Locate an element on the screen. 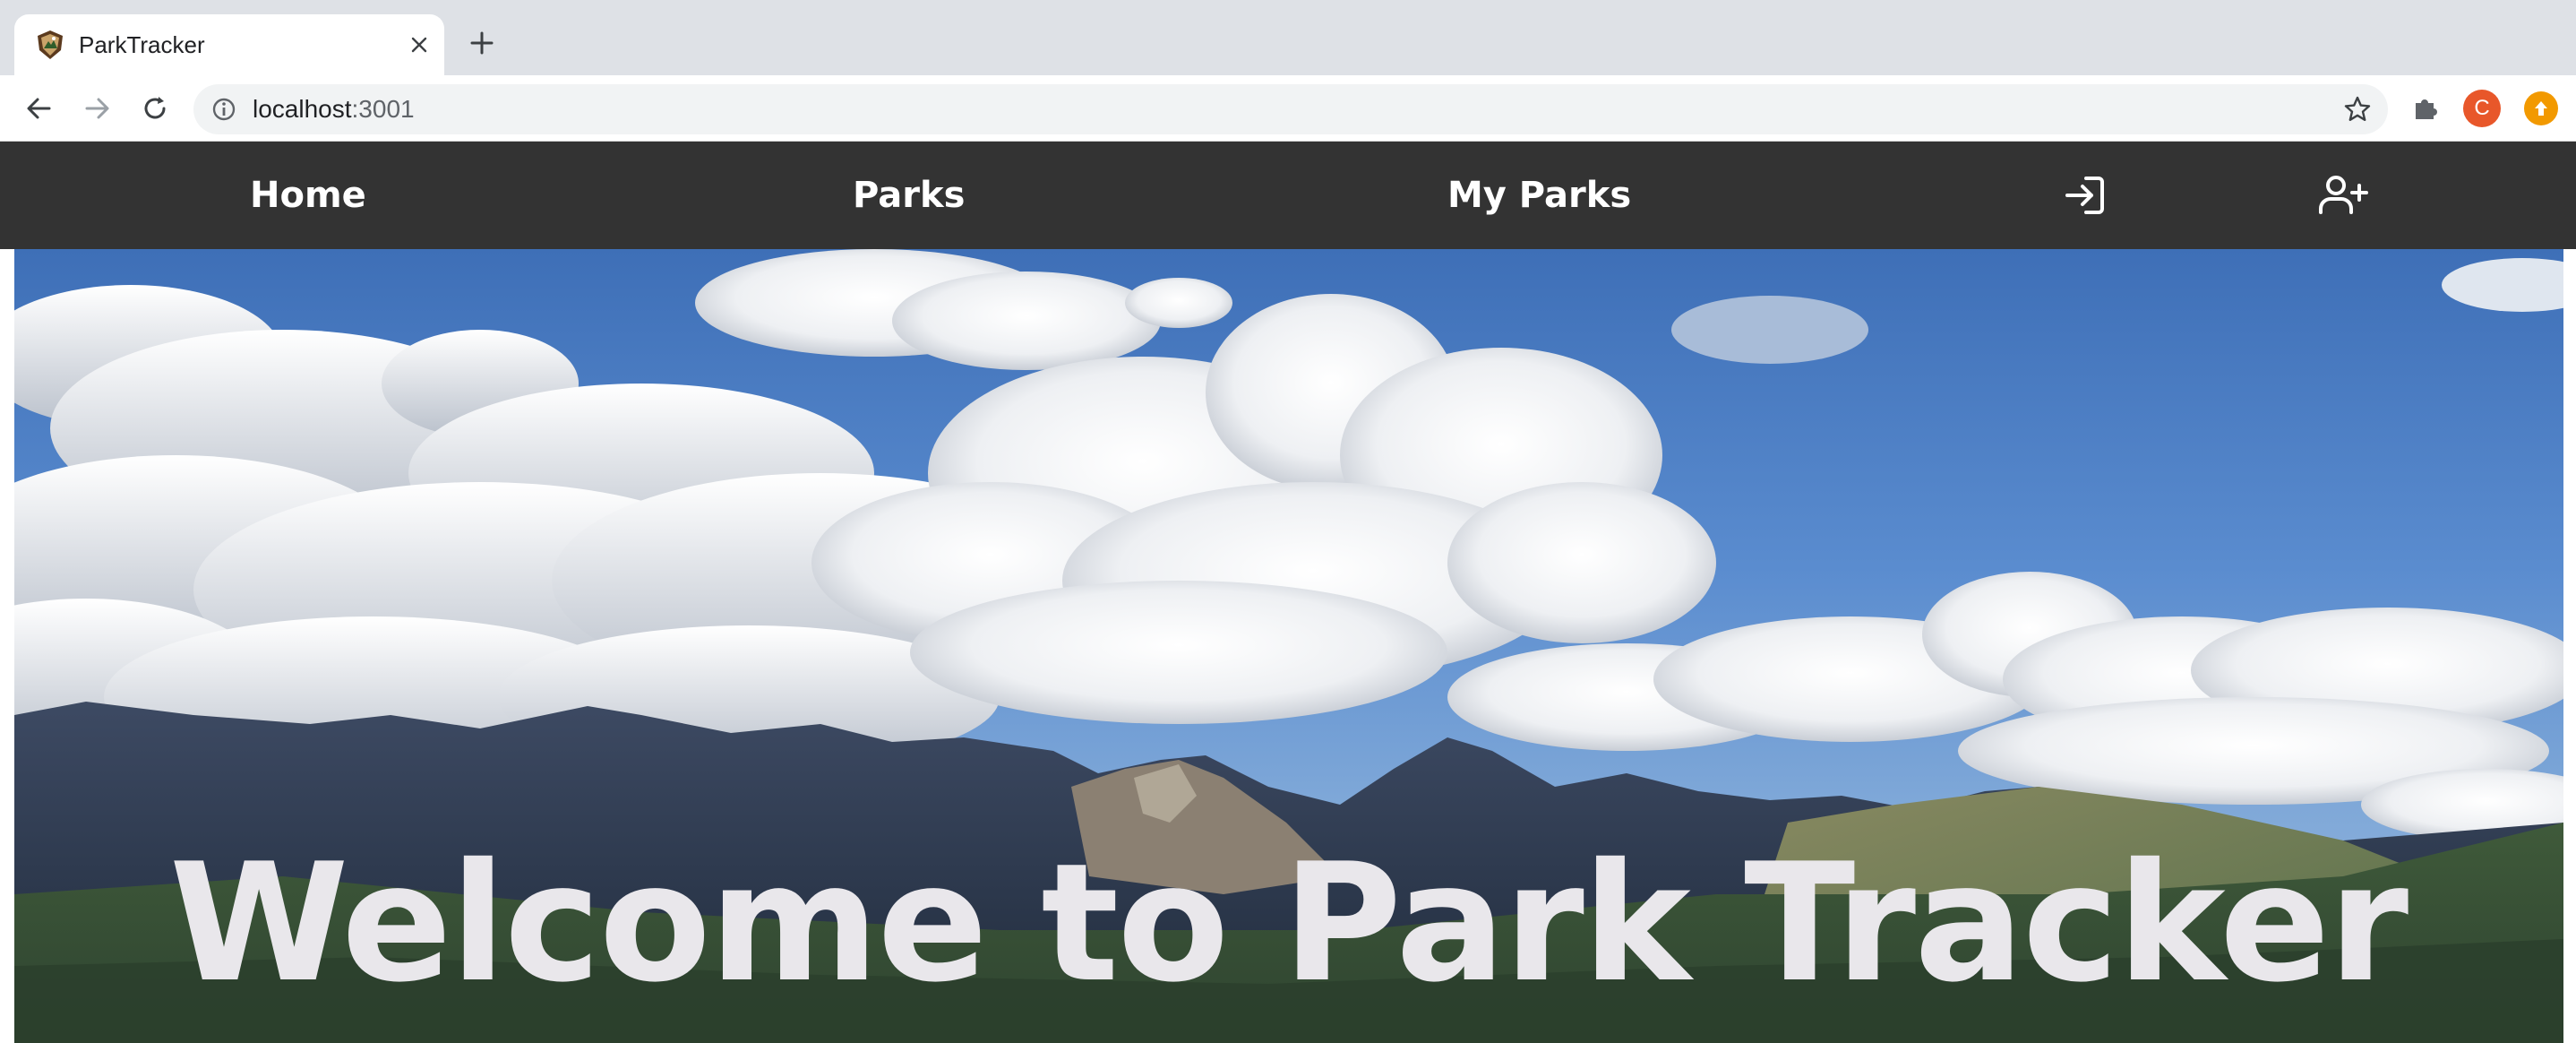  nav-link-home: Home is located at coordinates (308, 195).